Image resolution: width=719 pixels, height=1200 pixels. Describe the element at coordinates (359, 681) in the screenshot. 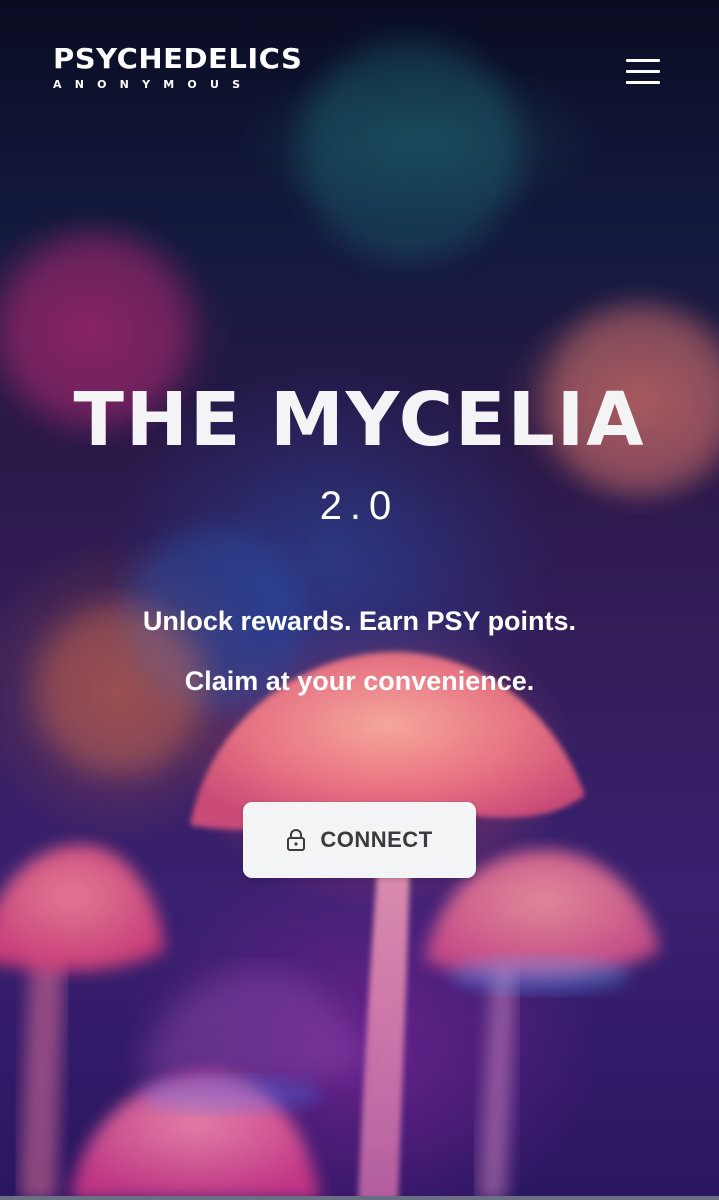

I see `tagline-line-2: Claim at your convenience.` at that location.